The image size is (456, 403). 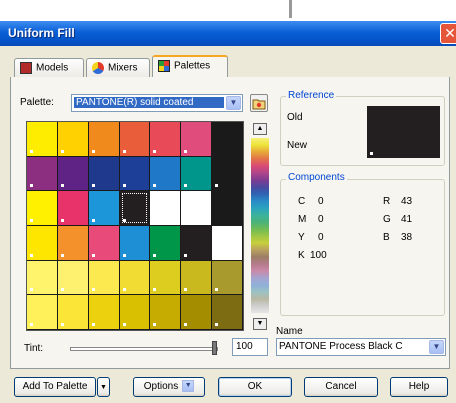 What do you see at coordinates (318, 255) in the screenshot?
I see `component-k-value: 100` at bounding box center [318, 255].